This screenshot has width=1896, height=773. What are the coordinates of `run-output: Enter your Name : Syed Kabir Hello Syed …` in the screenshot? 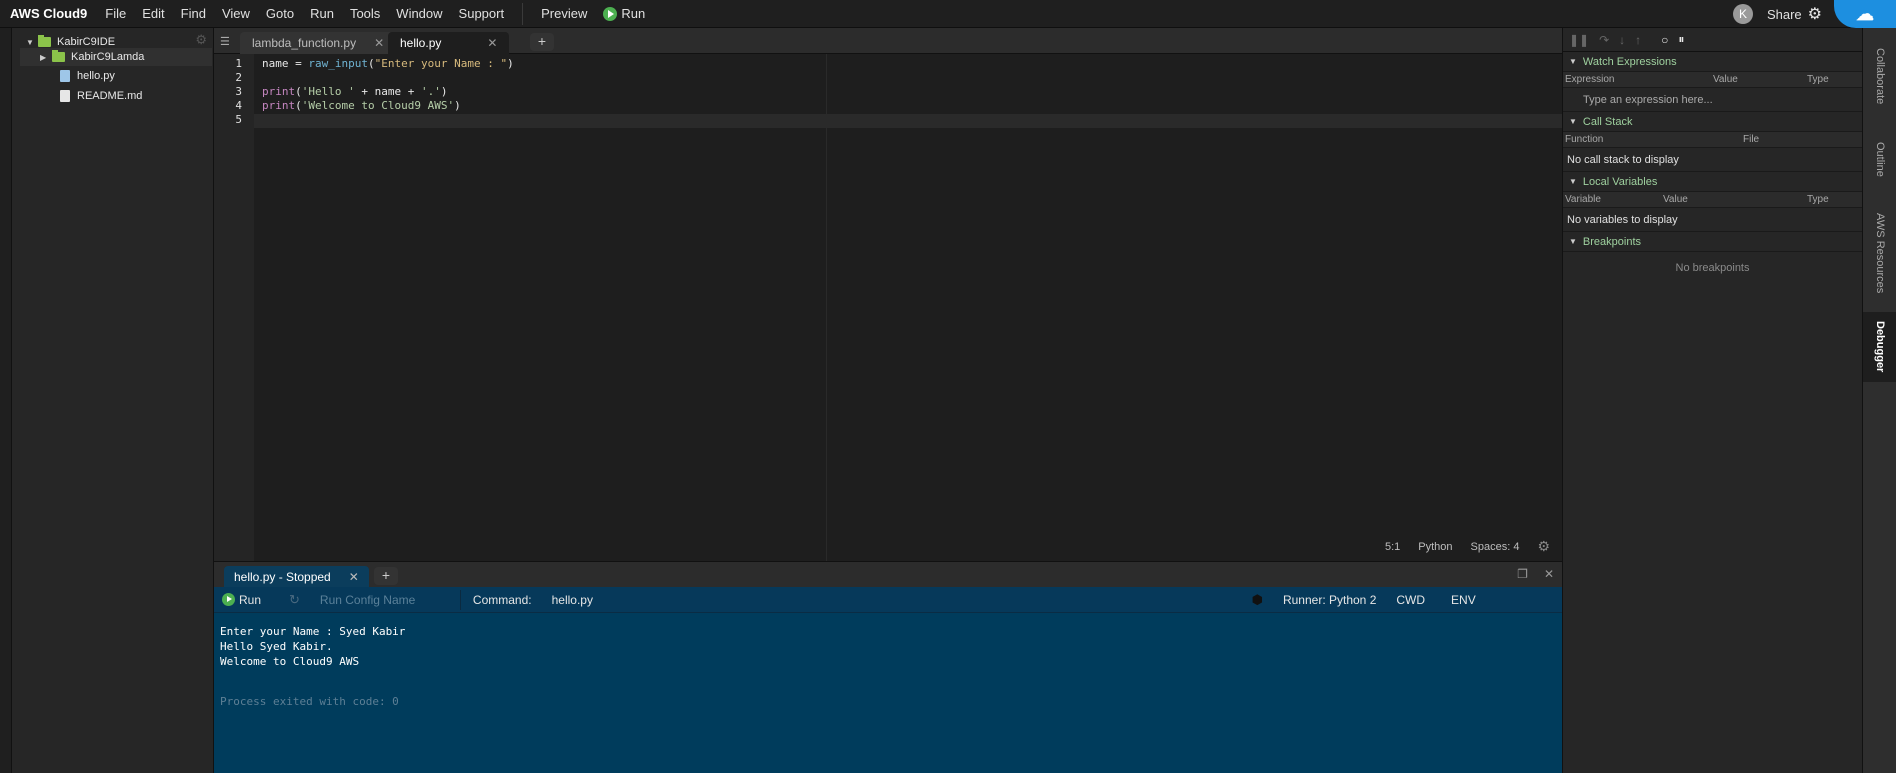 It's located at (888, 693).